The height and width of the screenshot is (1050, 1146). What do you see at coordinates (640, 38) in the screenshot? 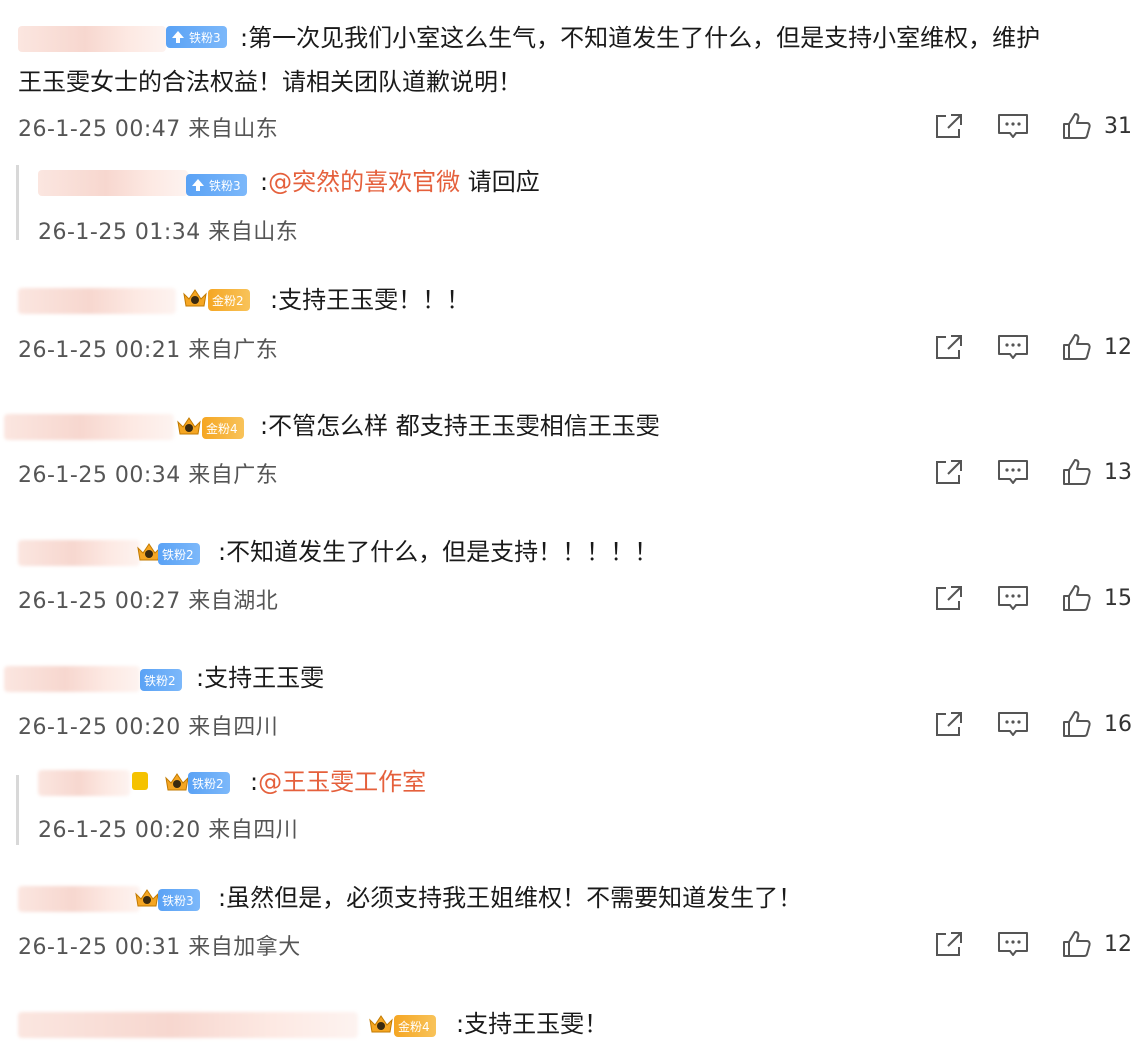
I see `comment-text: :第一次见我们小室这么生气，不知道发生了什么，但是支持小室维权，维护` at bounding box center [640, 38].